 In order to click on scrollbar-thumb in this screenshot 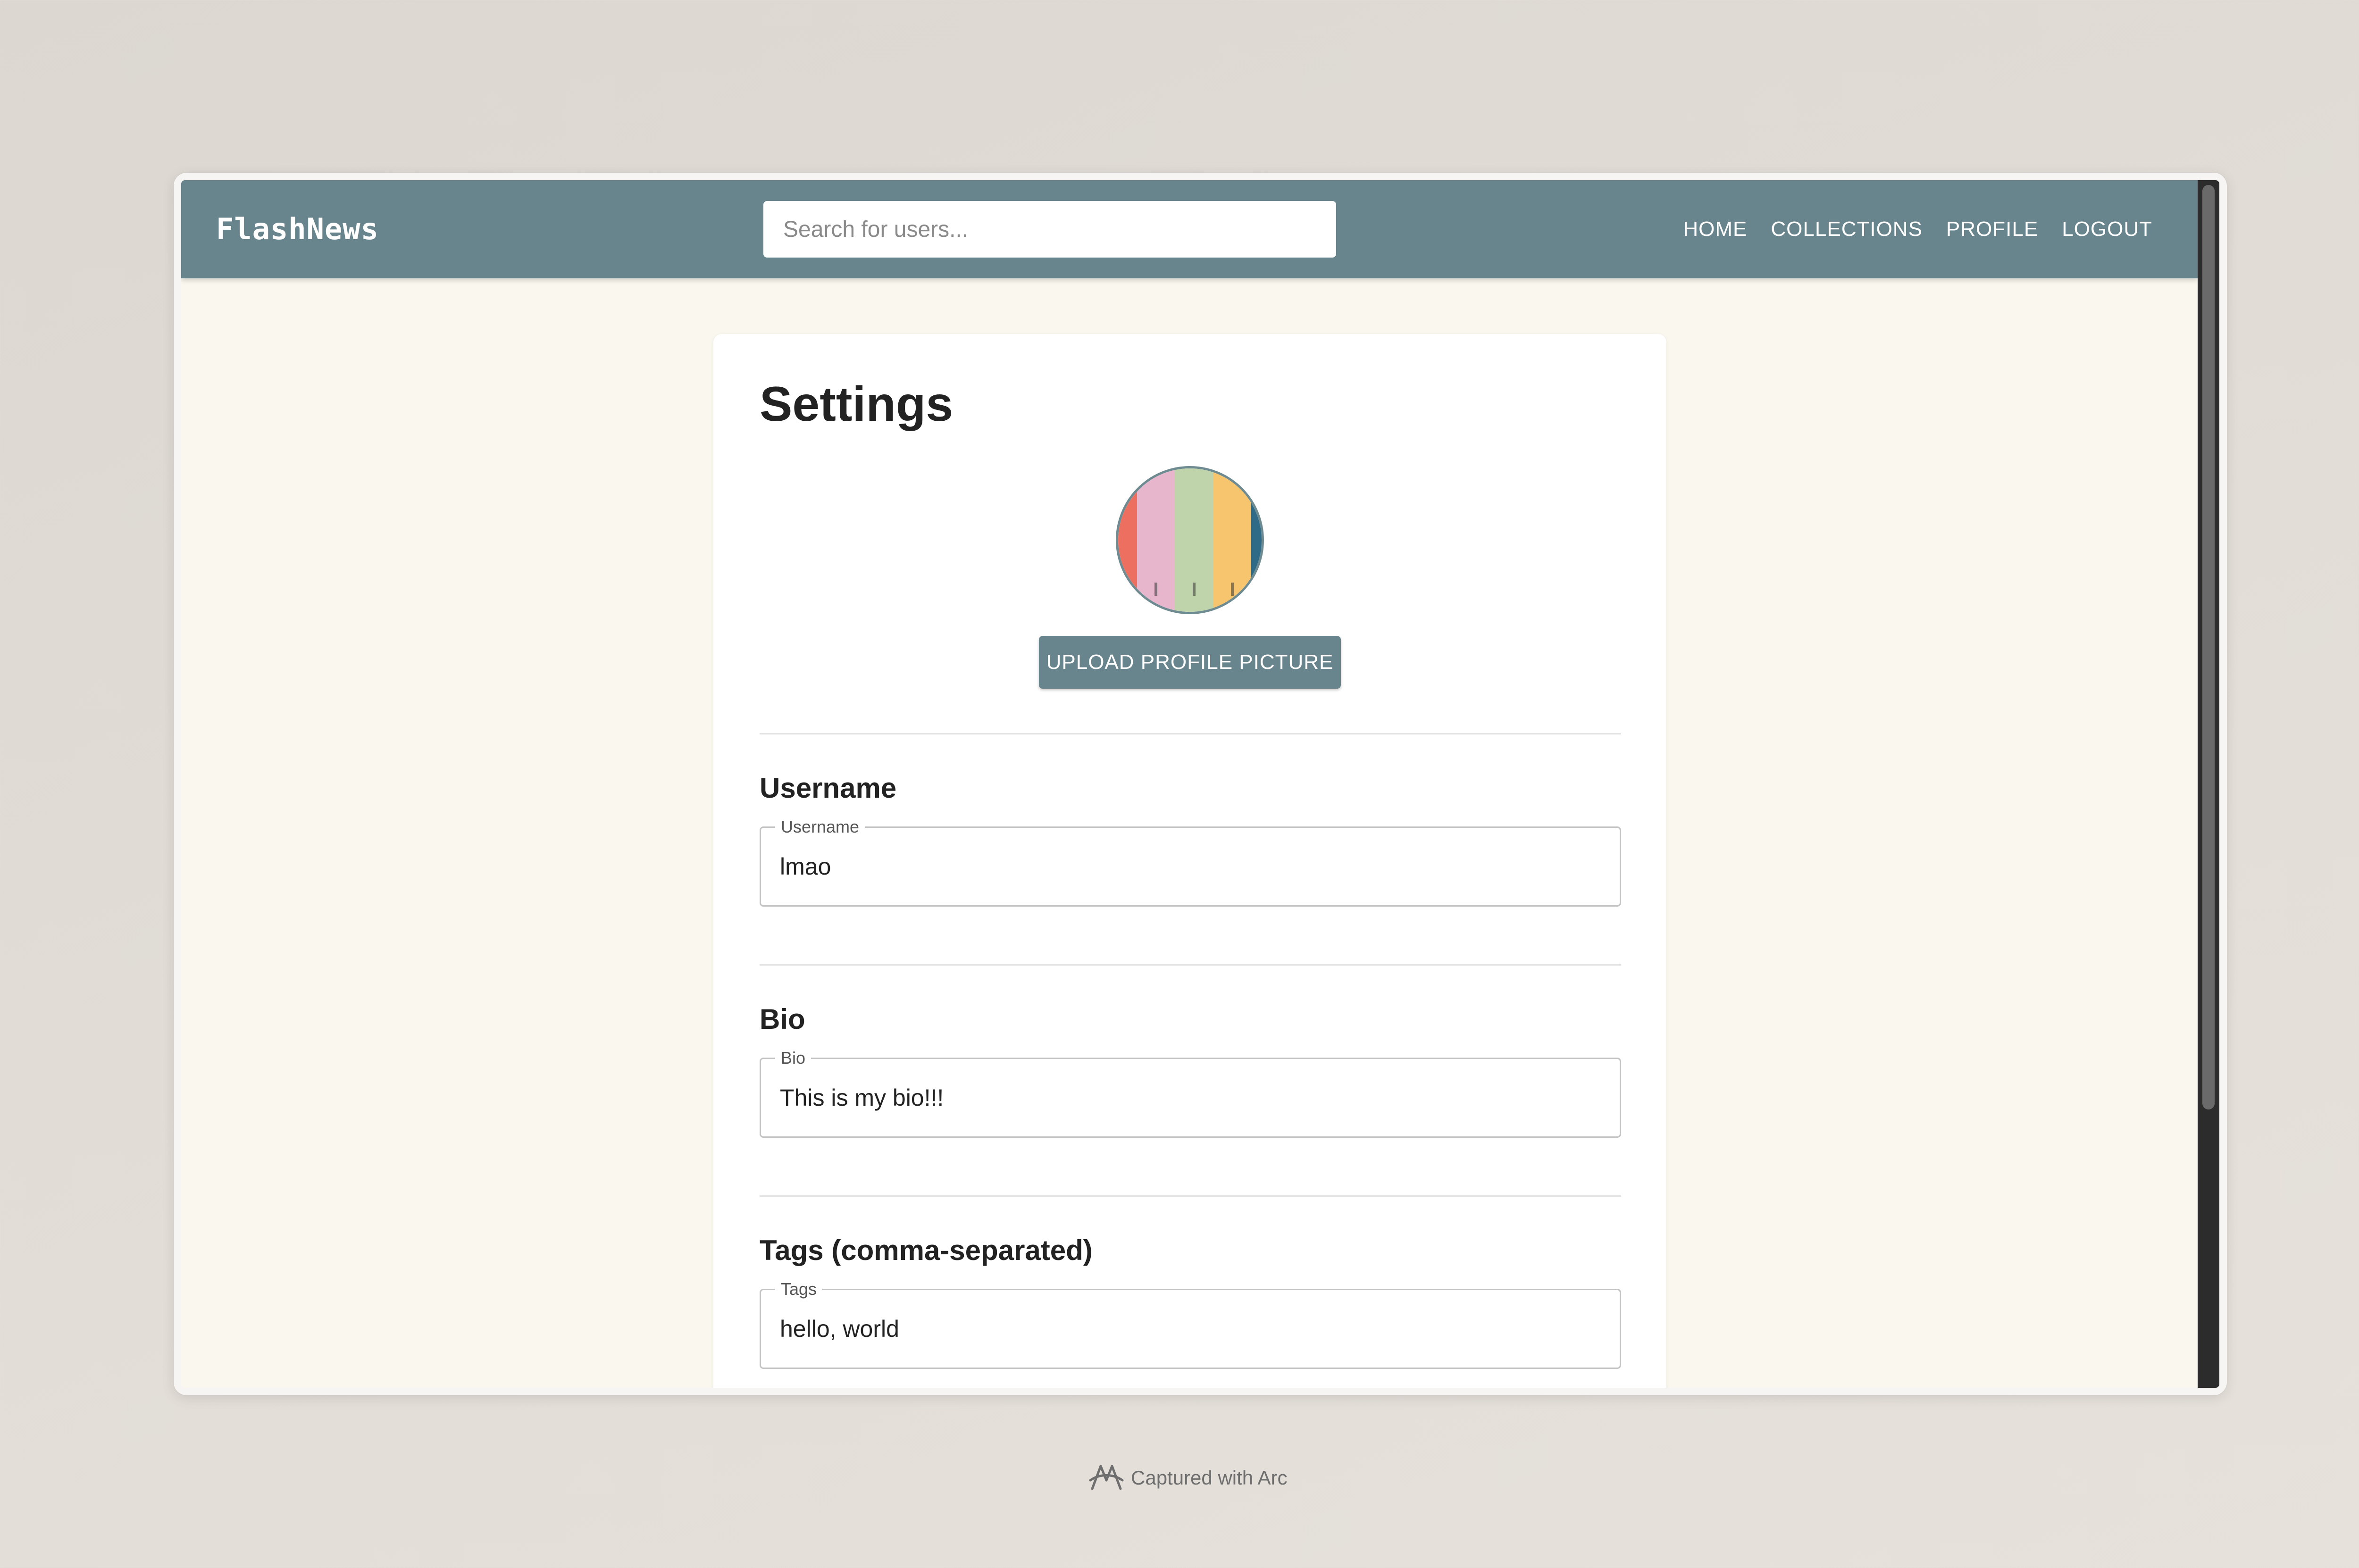, I will do `click(2208, 647)`.